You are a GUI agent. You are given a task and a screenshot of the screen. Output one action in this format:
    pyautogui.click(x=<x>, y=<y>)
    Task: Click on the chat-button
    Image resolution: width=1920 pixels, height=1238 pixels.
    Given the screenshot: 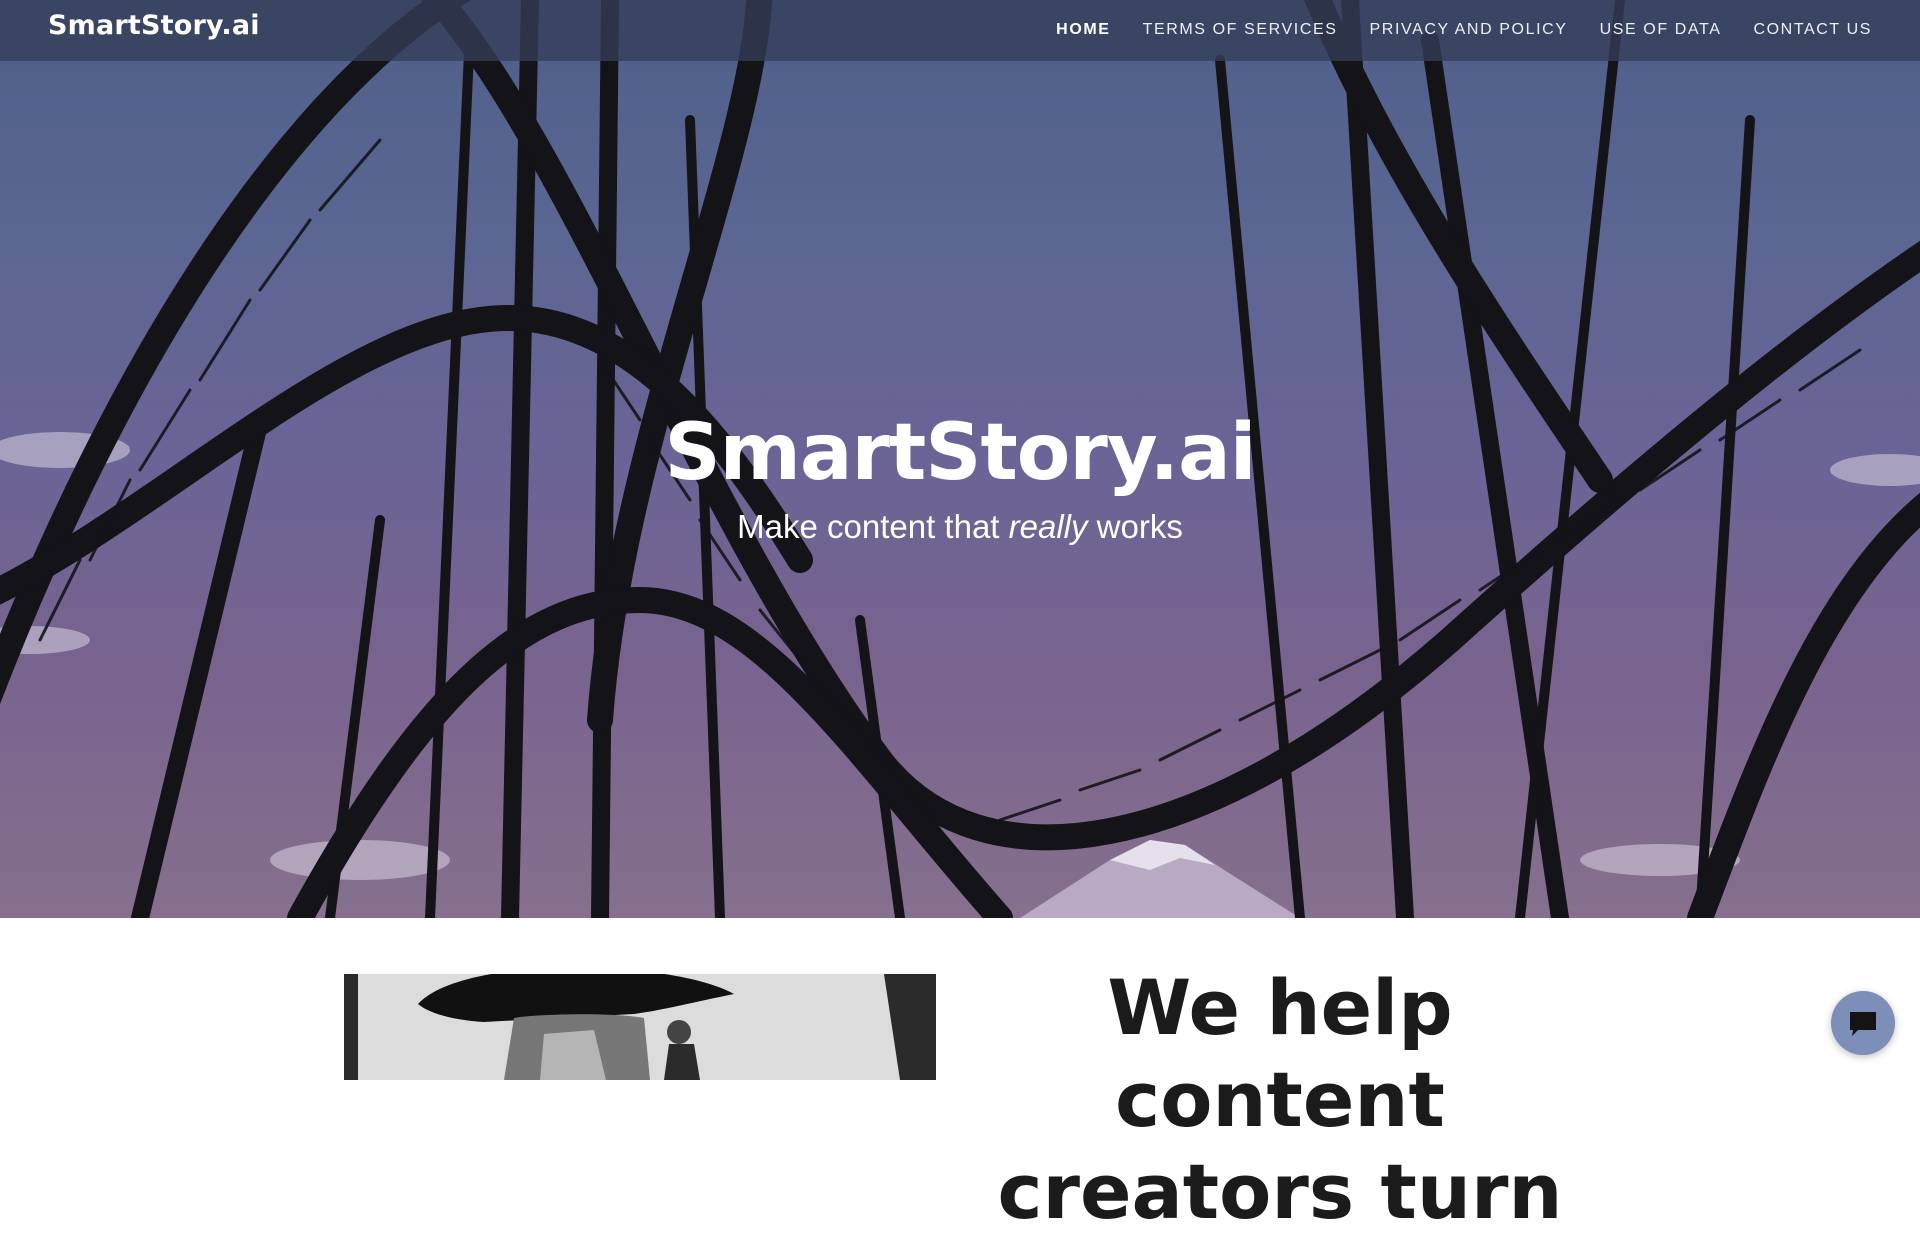 What is the action you would take?
    pyautogui.click(x=1863, y=1023)
    